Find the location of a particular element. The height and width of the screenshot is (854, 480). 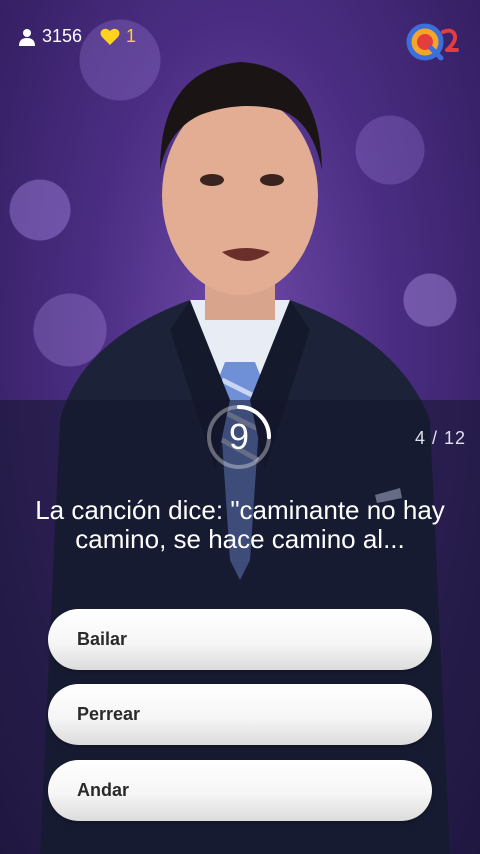

players-counter: 3156 is located at coordinates (50, 36).